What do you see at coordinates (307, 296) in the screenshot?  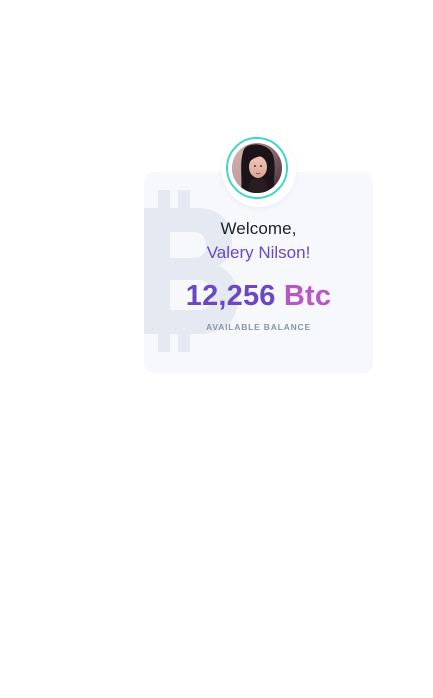 I see `balance-unit: Btc` at bounding box center [307, 296].